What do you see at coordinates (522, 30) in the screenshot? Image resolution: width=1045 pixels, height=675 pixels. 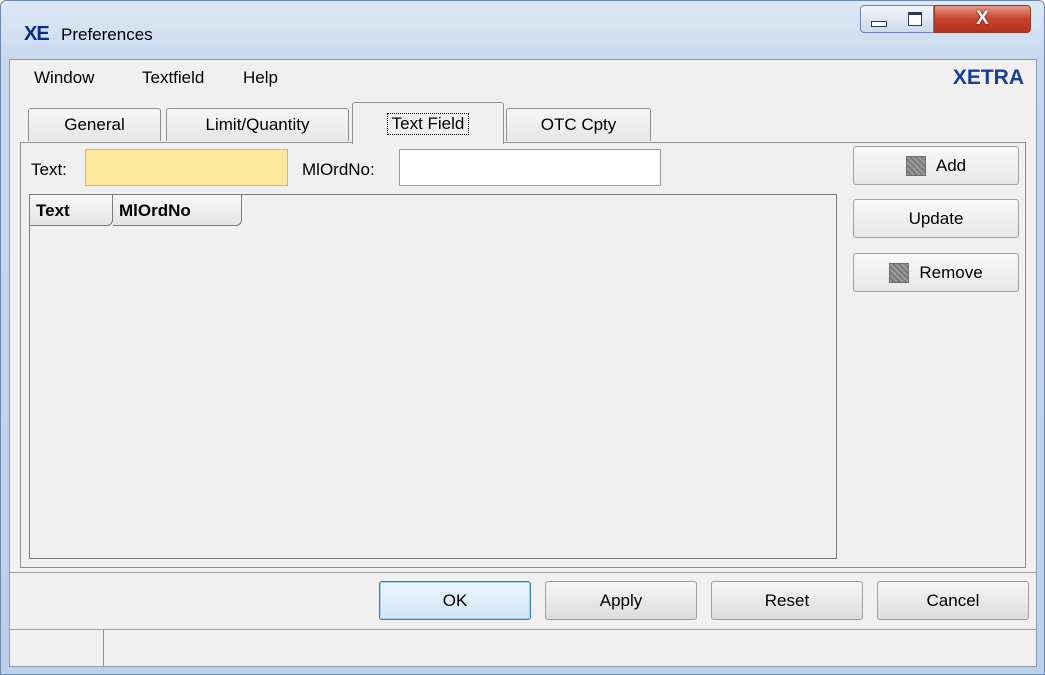 I see `title-bar: XE Preferences X` at bounding box center [522, 30].